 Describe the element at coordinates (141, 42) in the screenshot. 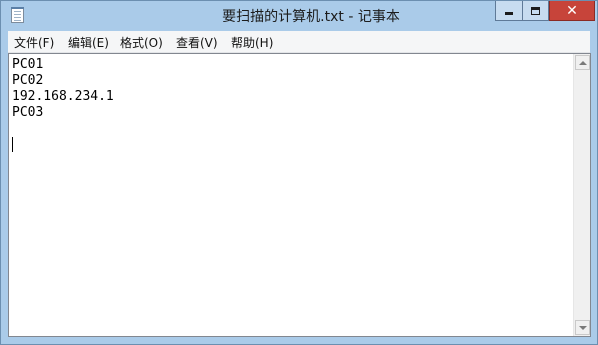

I see `menu-format: 格式(O)` at that location.